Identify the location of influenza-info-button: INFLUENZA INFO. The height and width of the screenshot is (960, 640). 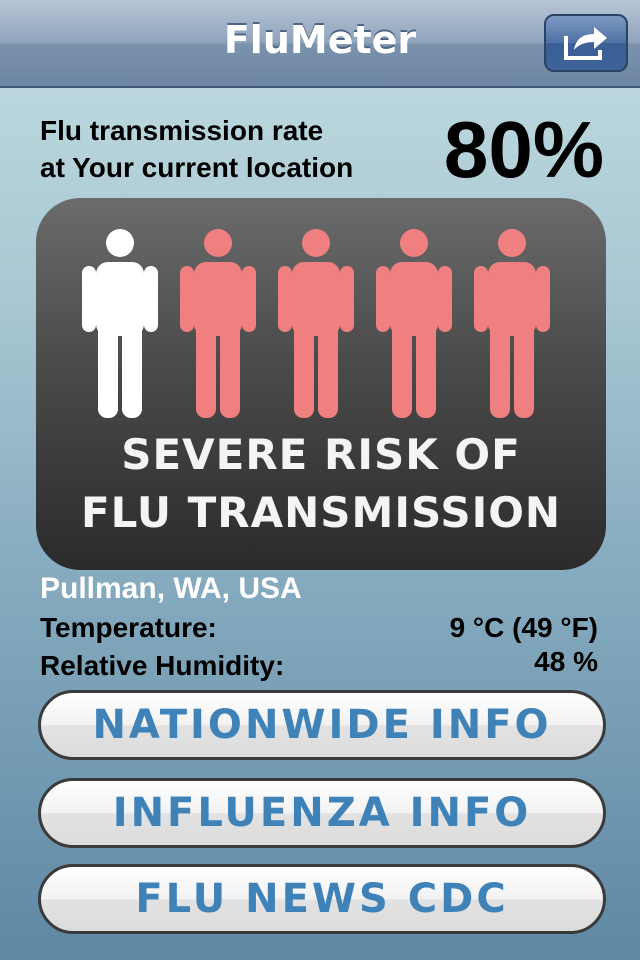
(322, 813).